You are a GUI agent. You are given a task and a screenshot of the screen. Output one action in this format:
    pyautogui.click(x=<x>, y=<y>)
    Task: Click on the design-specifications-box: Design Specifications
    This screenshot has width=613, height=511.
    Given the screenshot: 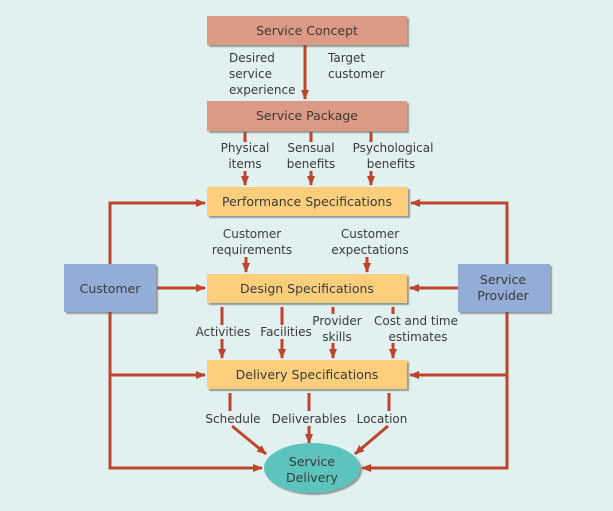 What is the action you would take?
    pyautogui.click(x=307, y=288)
    